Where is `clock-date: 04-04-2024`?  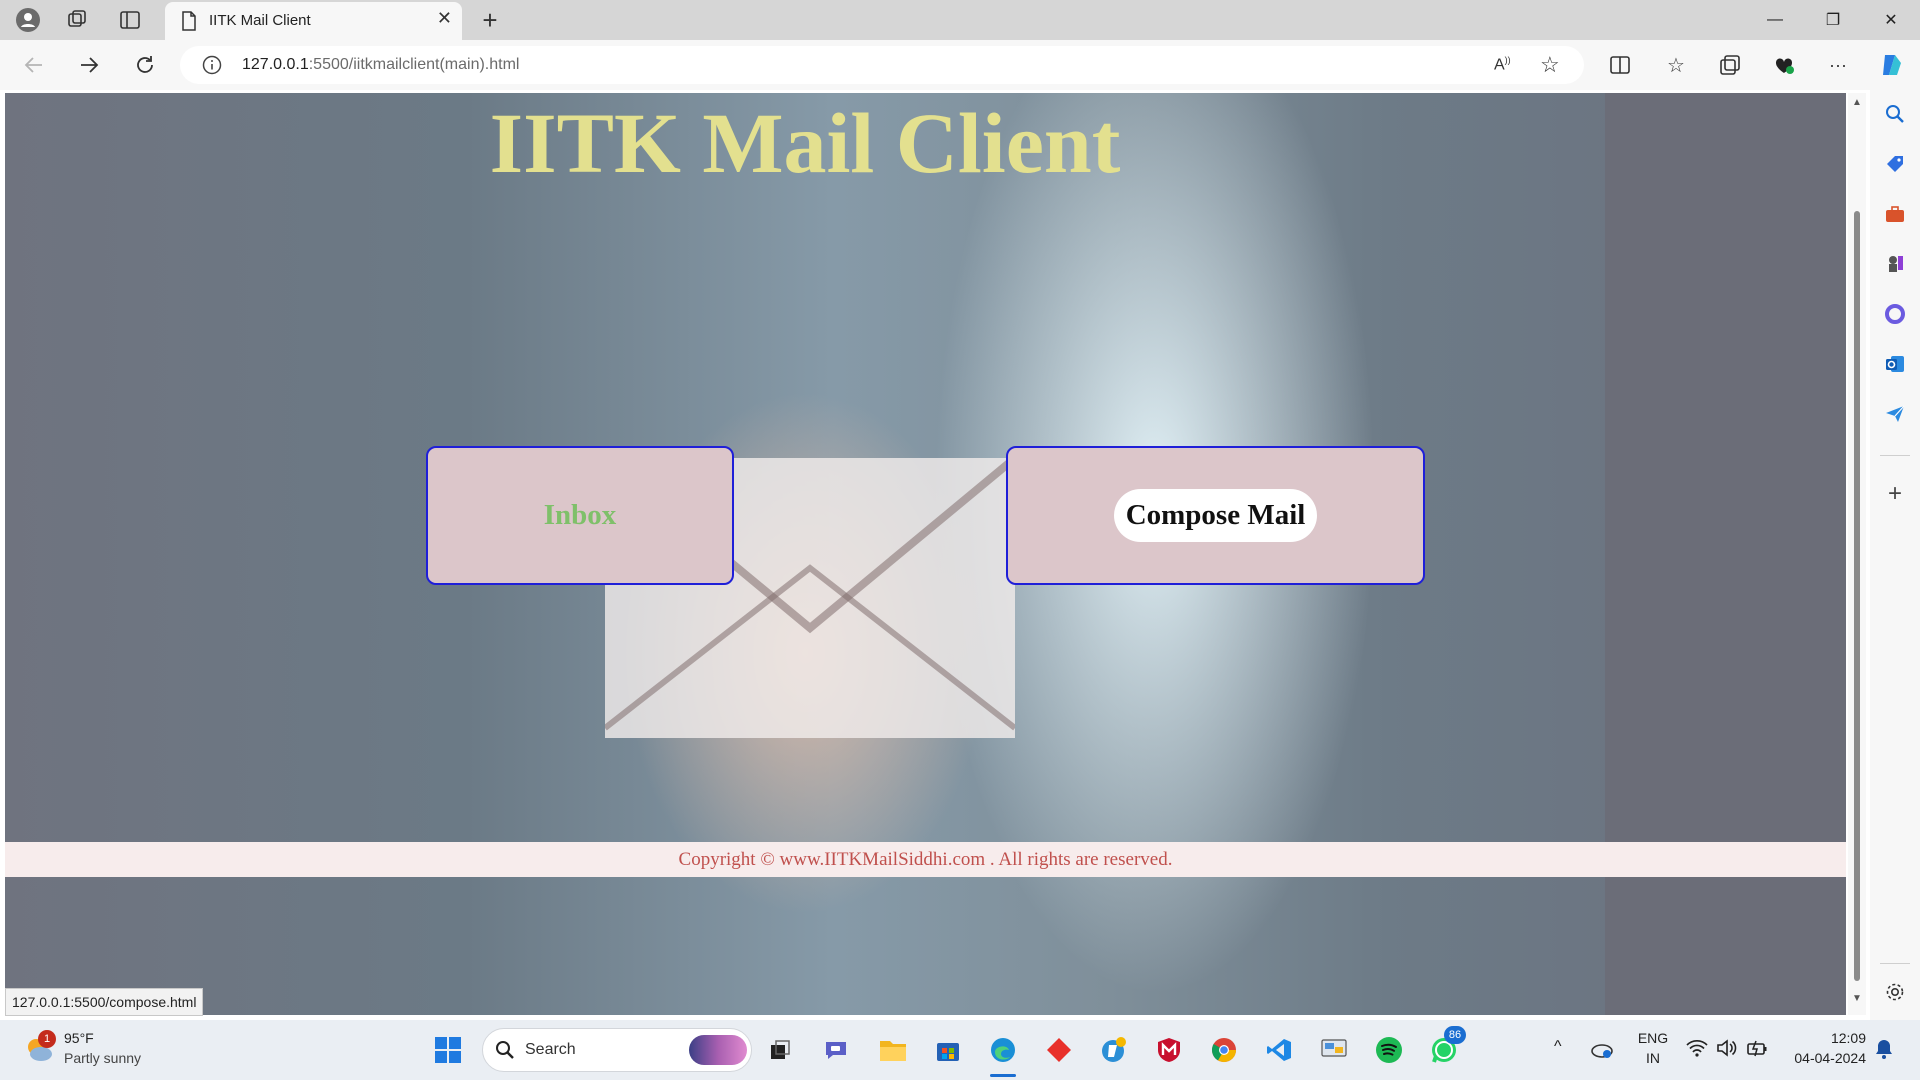 clock-date: 04-04-2024 is located at coordinates (1821, 1058).